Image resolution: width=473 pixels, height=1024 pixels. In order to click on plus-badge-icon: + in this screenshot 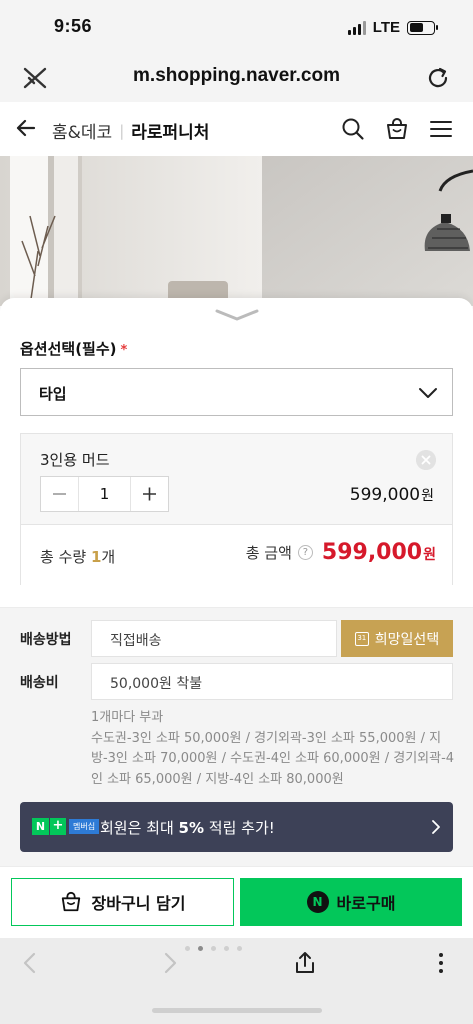, I will do `click(57, 826)`.